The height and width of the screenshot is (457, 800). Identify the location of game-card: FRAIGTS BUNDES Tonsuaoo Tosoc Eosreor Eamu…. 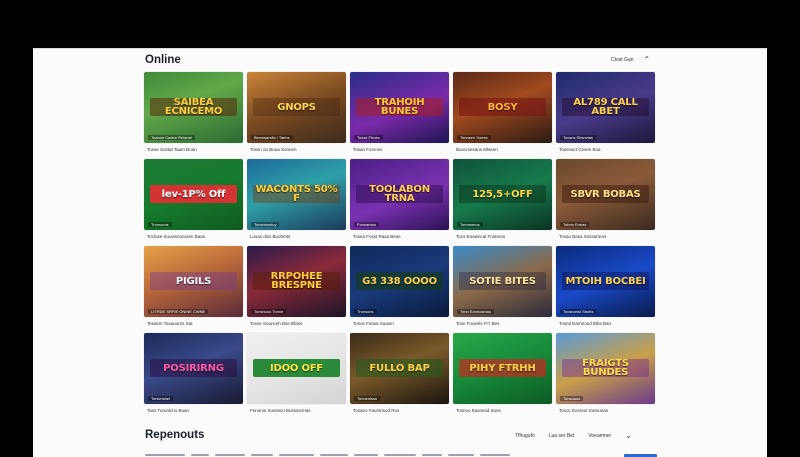
(605, 376).